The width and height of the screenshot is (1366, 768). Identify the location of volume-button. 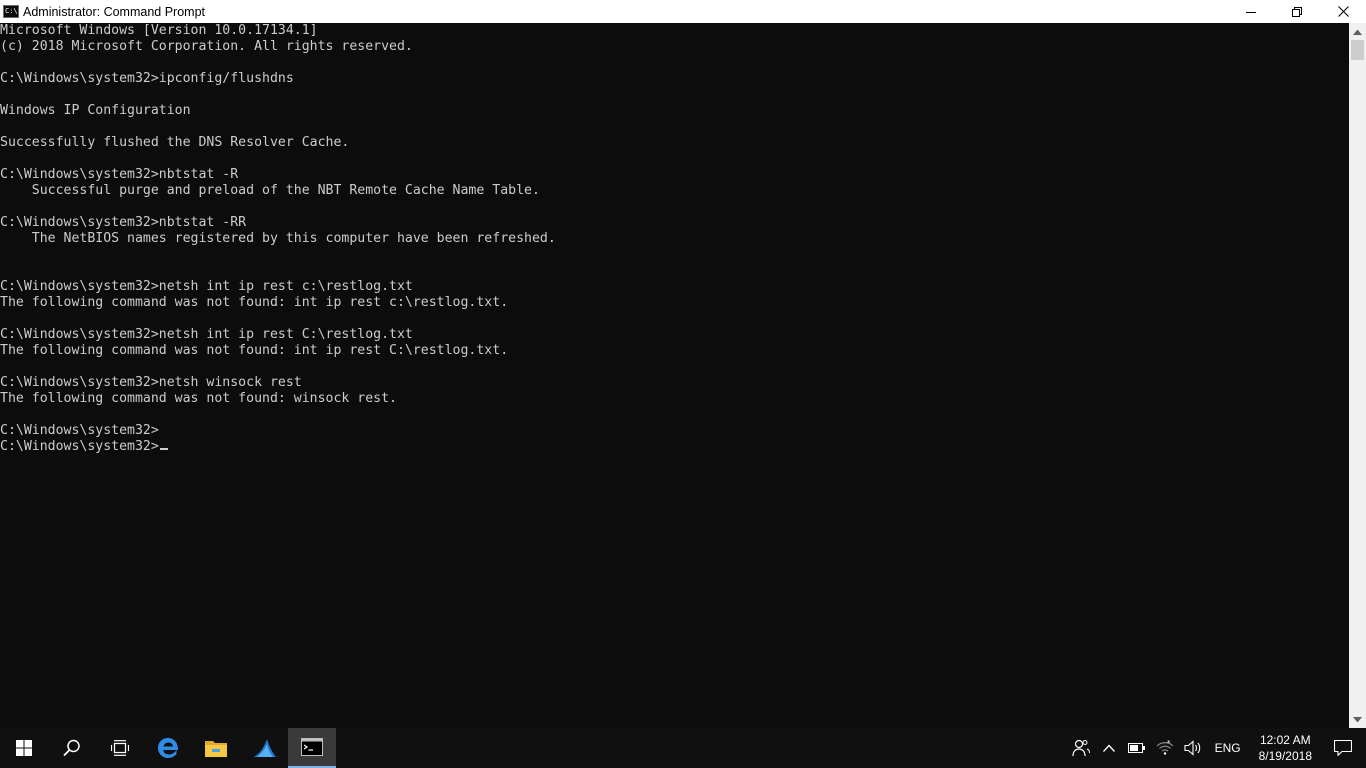
(1193, 748).